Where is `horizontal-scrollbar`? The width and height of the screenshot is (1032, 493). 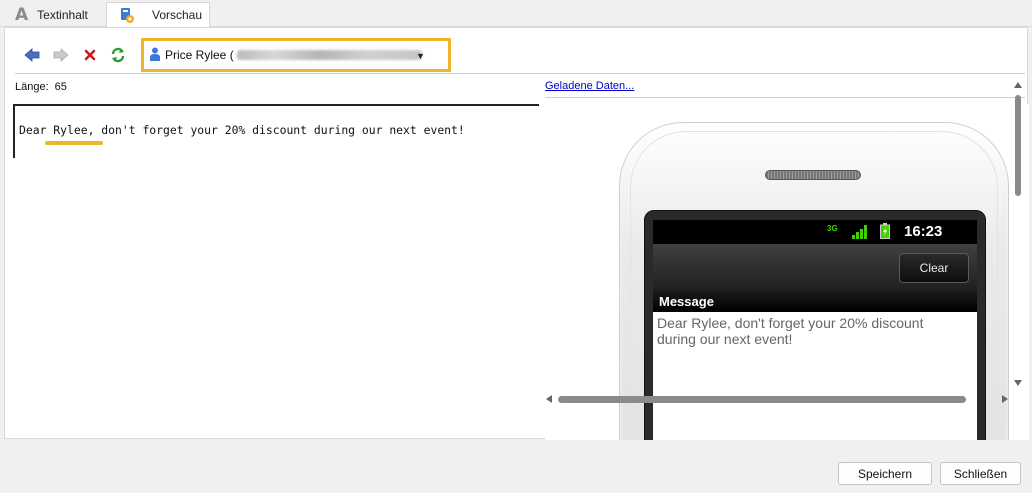 horizontal-scrollbar is located at coordinates (777, 399).